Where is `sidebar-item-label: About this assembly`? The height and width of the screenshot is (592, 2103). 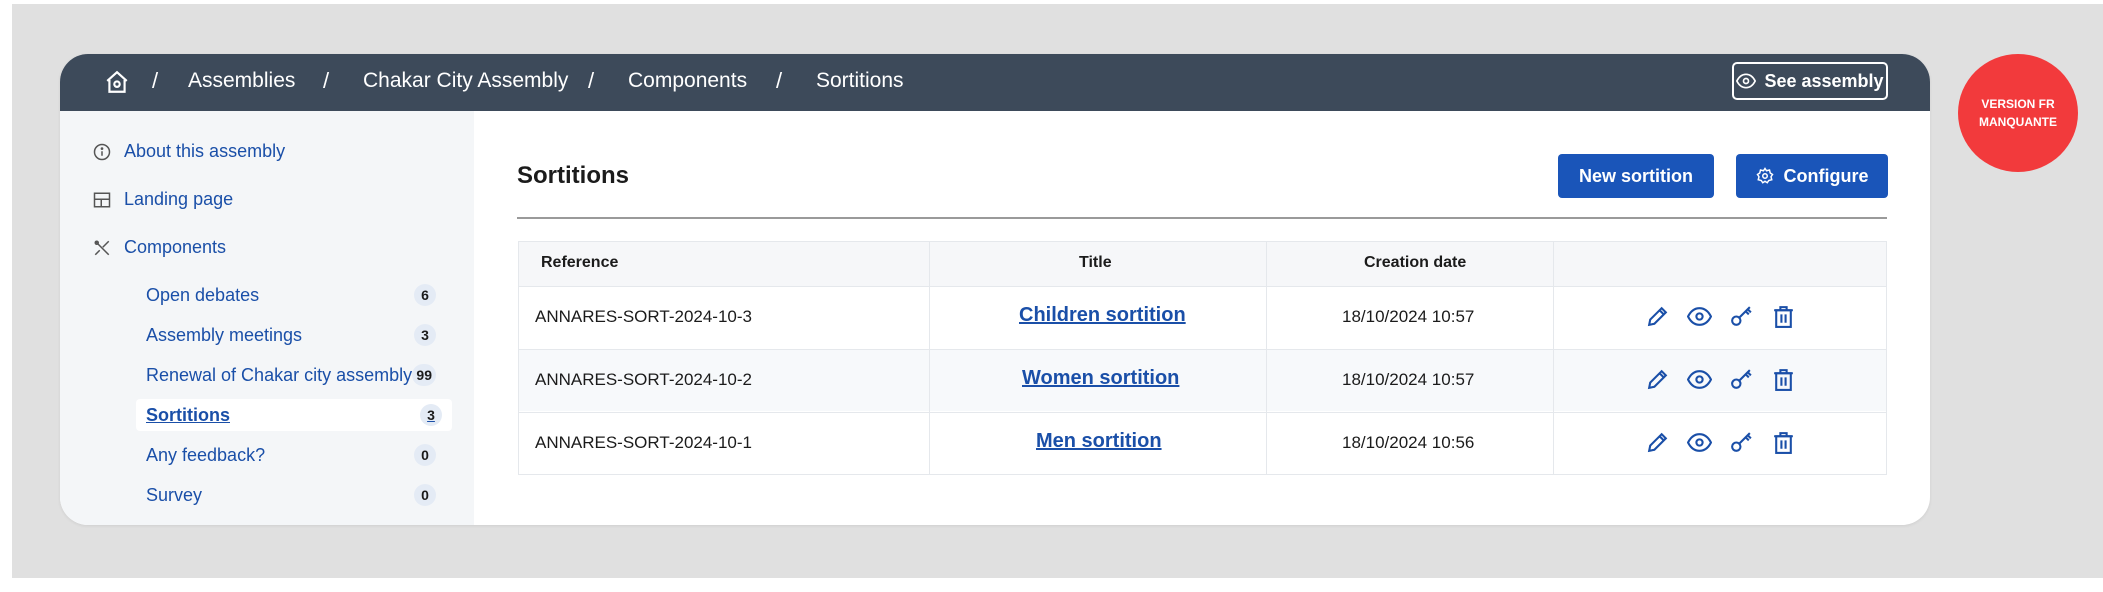 sidebar-item-label: About this assembly is located at coordinates (205, 151).